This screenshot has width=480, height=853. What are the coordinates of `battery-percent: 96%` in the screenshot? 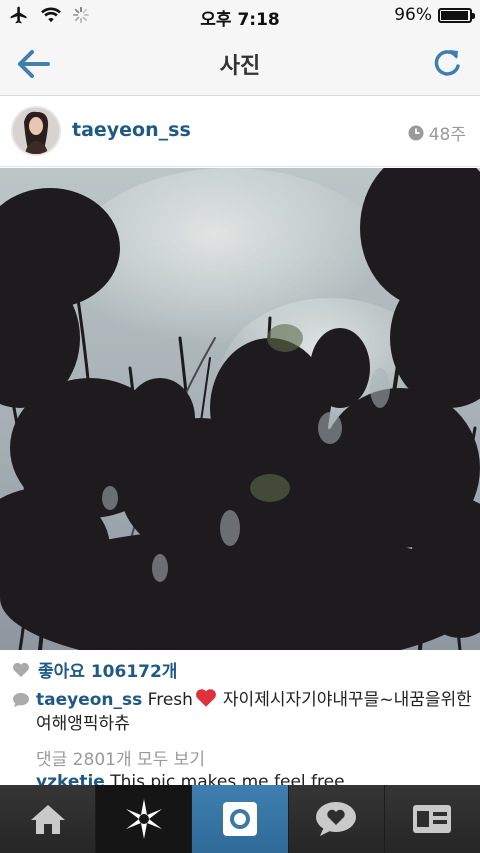 It's located at (413, 15).